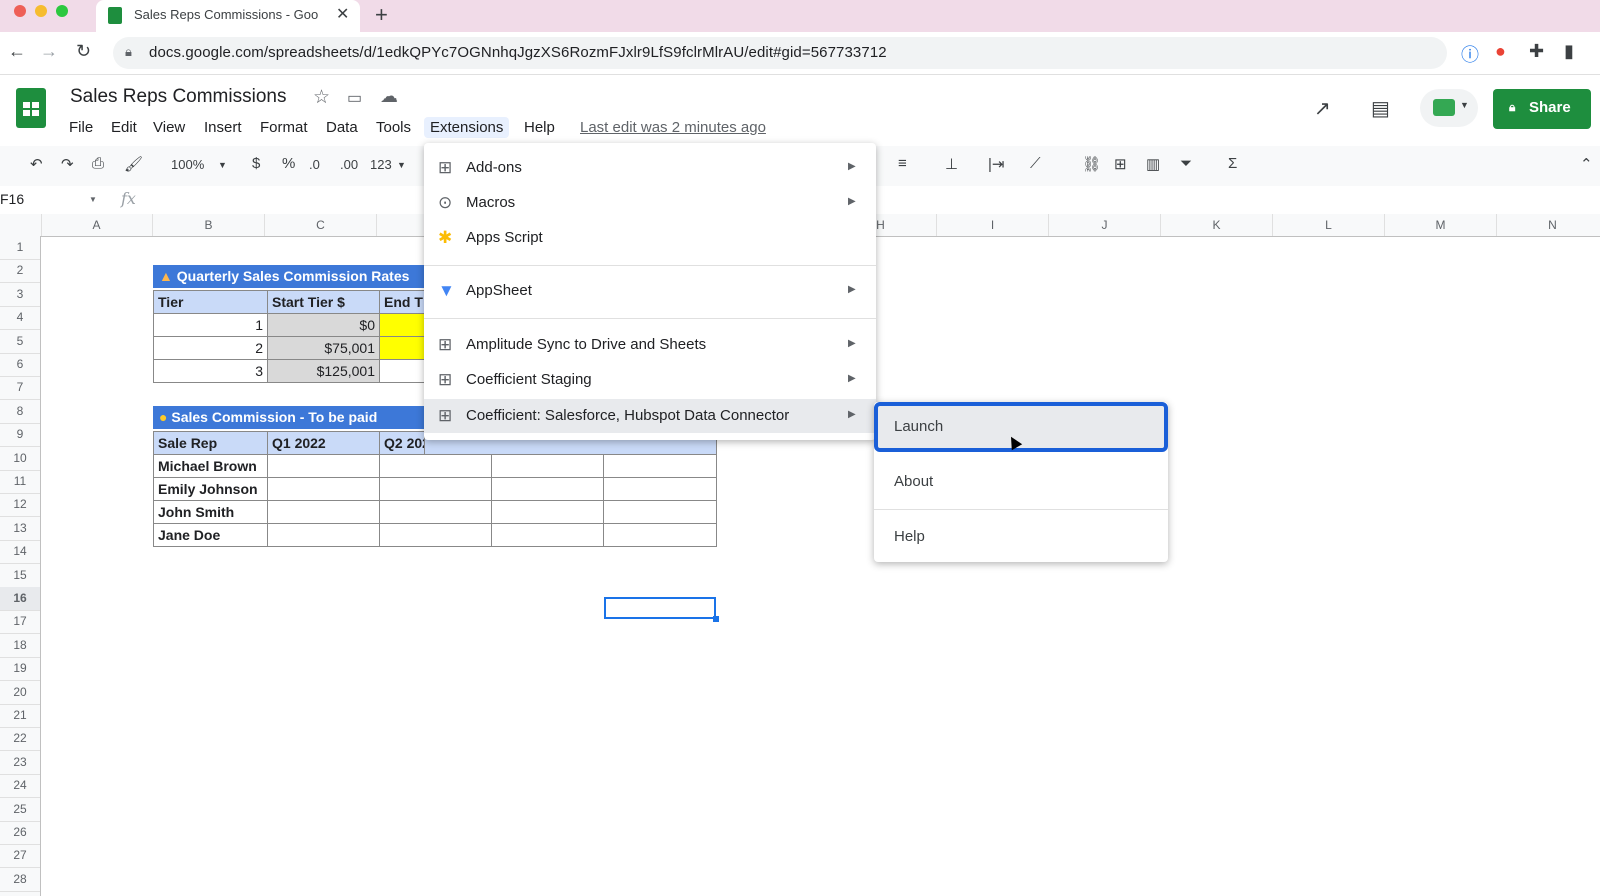 The image size is (1600, 896). Describe the element at coordinates (902, 163) in the screenshot. I see `horizontal-align-icon: ≡` at that location.